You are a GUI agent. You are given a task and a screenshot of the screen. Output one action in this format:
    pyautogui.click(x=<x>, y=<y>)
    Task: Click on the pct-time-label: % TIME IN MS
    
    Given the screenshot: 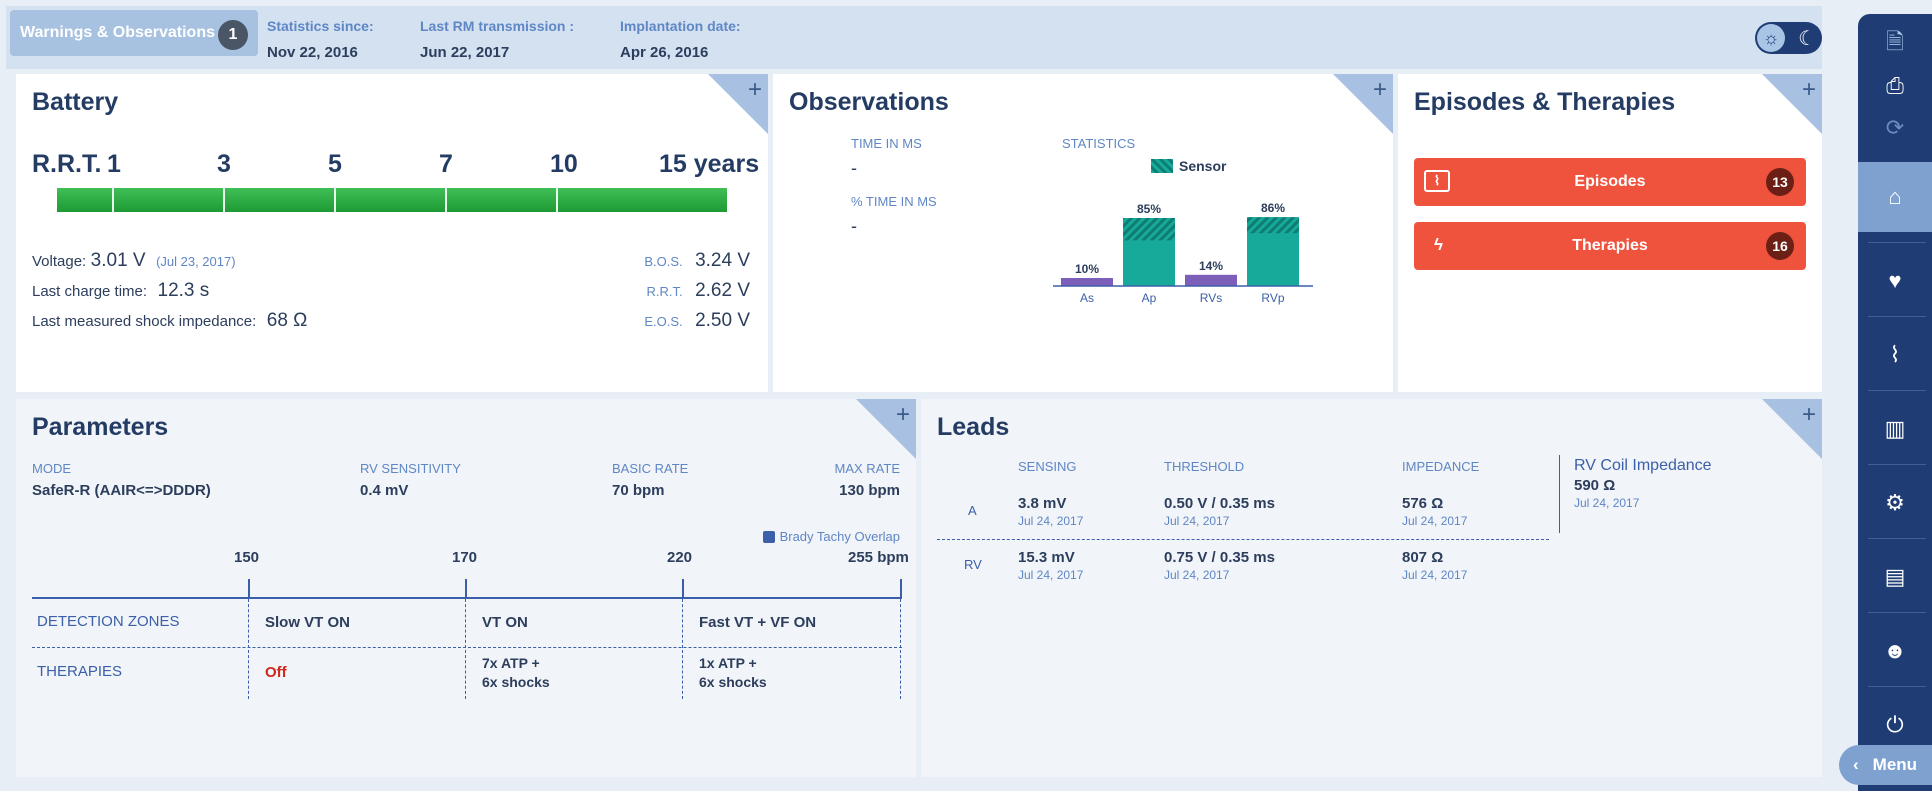 What is the action you would take?
    pyautogui.click(x=894, y=201)
    